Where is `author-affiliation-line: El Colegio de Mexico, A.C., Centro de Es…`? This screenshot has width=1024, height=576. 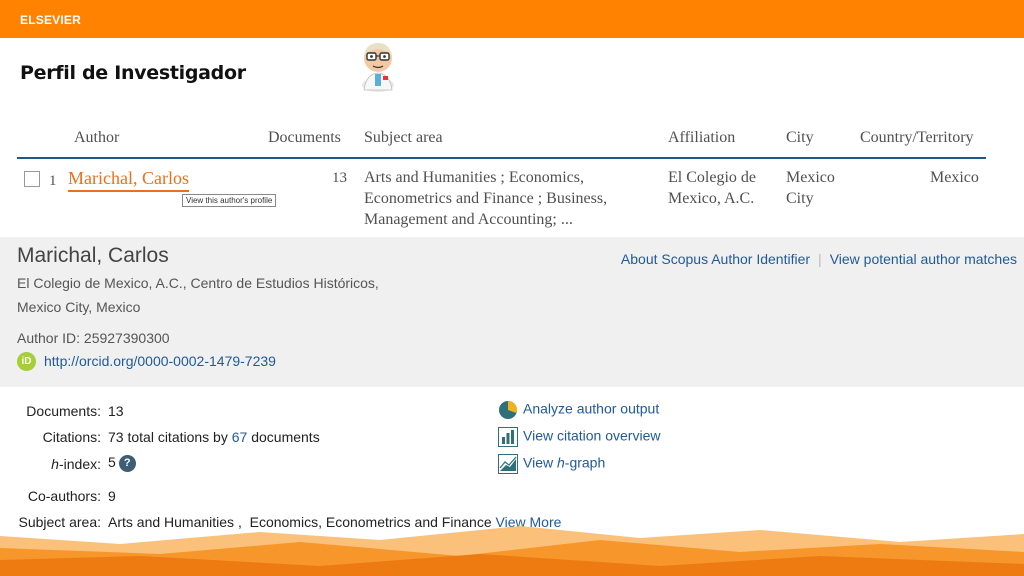 author-affiliation-line: El Colegio de Mexico, A.C., Centro de Es… is located at coordinates (198, 283).